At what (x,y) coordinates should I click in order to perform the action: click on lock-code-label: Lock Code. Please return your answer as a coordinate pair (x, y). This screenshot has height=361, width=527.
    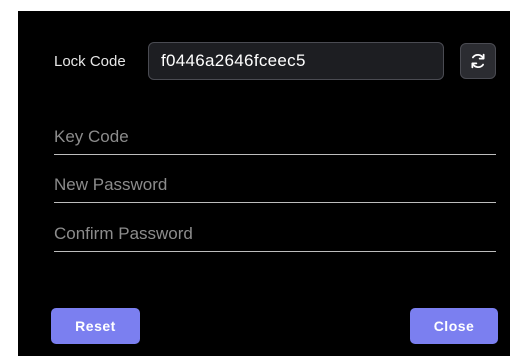
    Looking at the image, I should click on (90, 61).